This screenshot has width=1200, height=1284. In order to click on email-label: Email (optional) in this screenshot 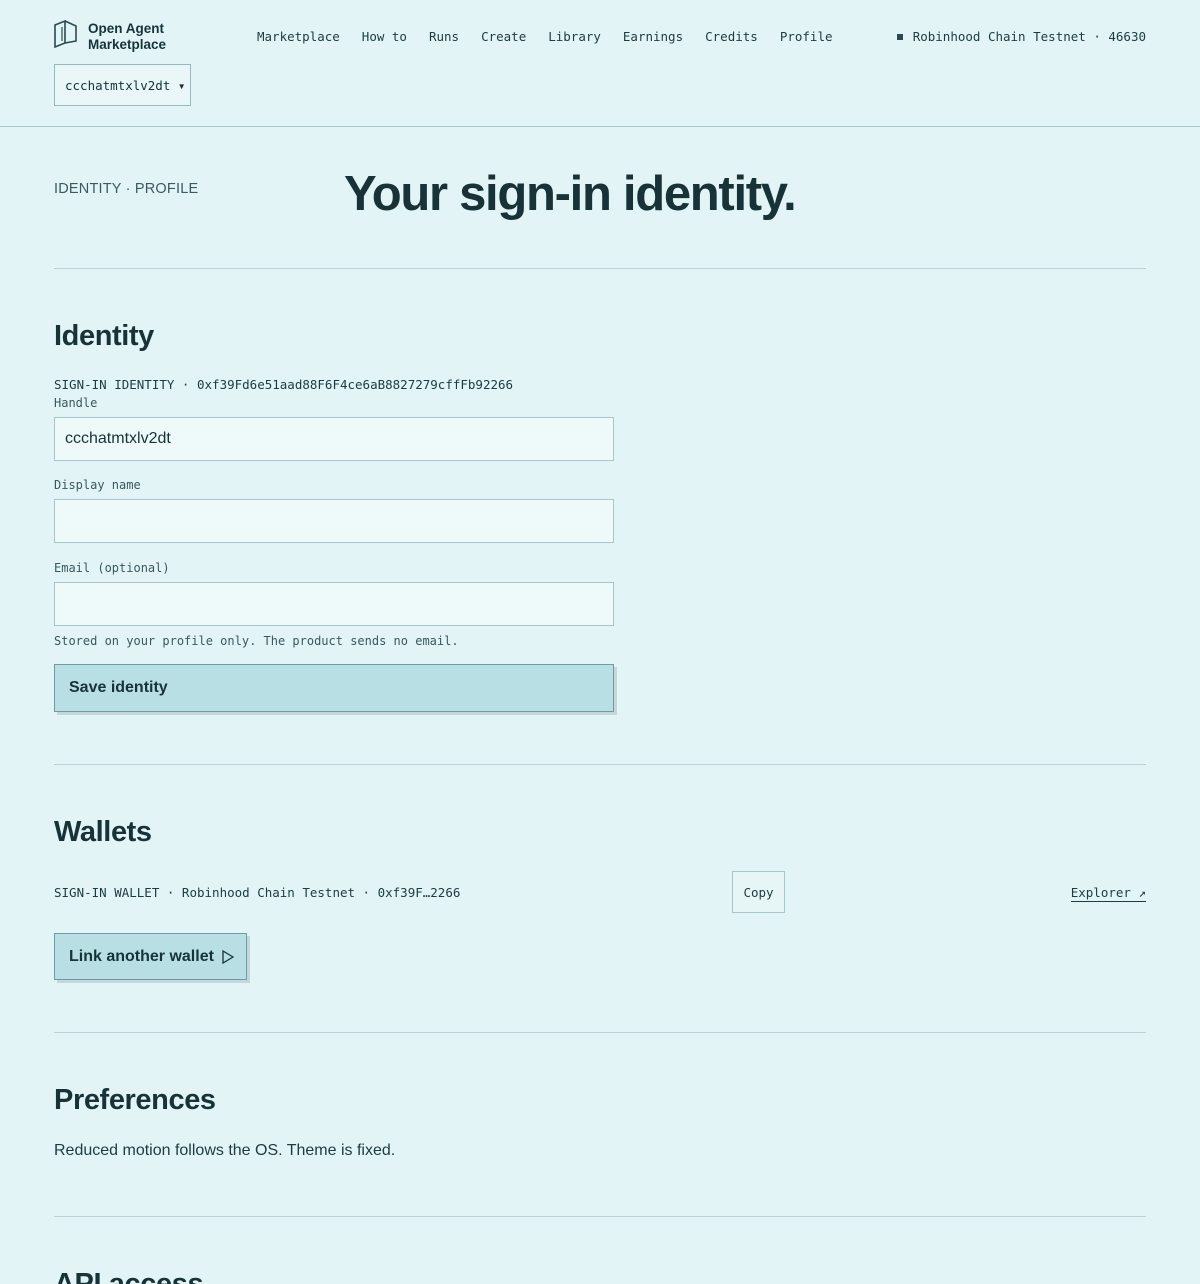, I will do `click(112, 568)`.